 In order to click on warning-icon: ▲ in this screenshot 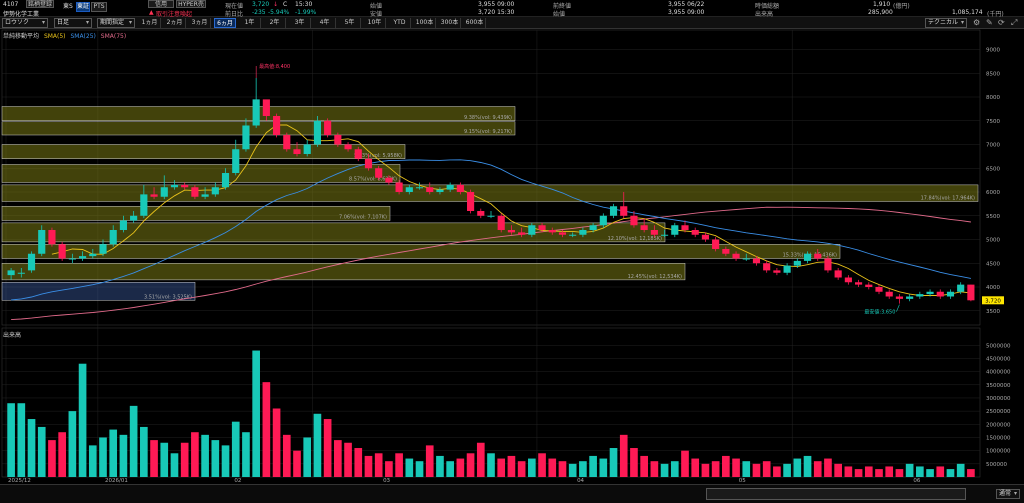, I will do `click(151, 12)`.